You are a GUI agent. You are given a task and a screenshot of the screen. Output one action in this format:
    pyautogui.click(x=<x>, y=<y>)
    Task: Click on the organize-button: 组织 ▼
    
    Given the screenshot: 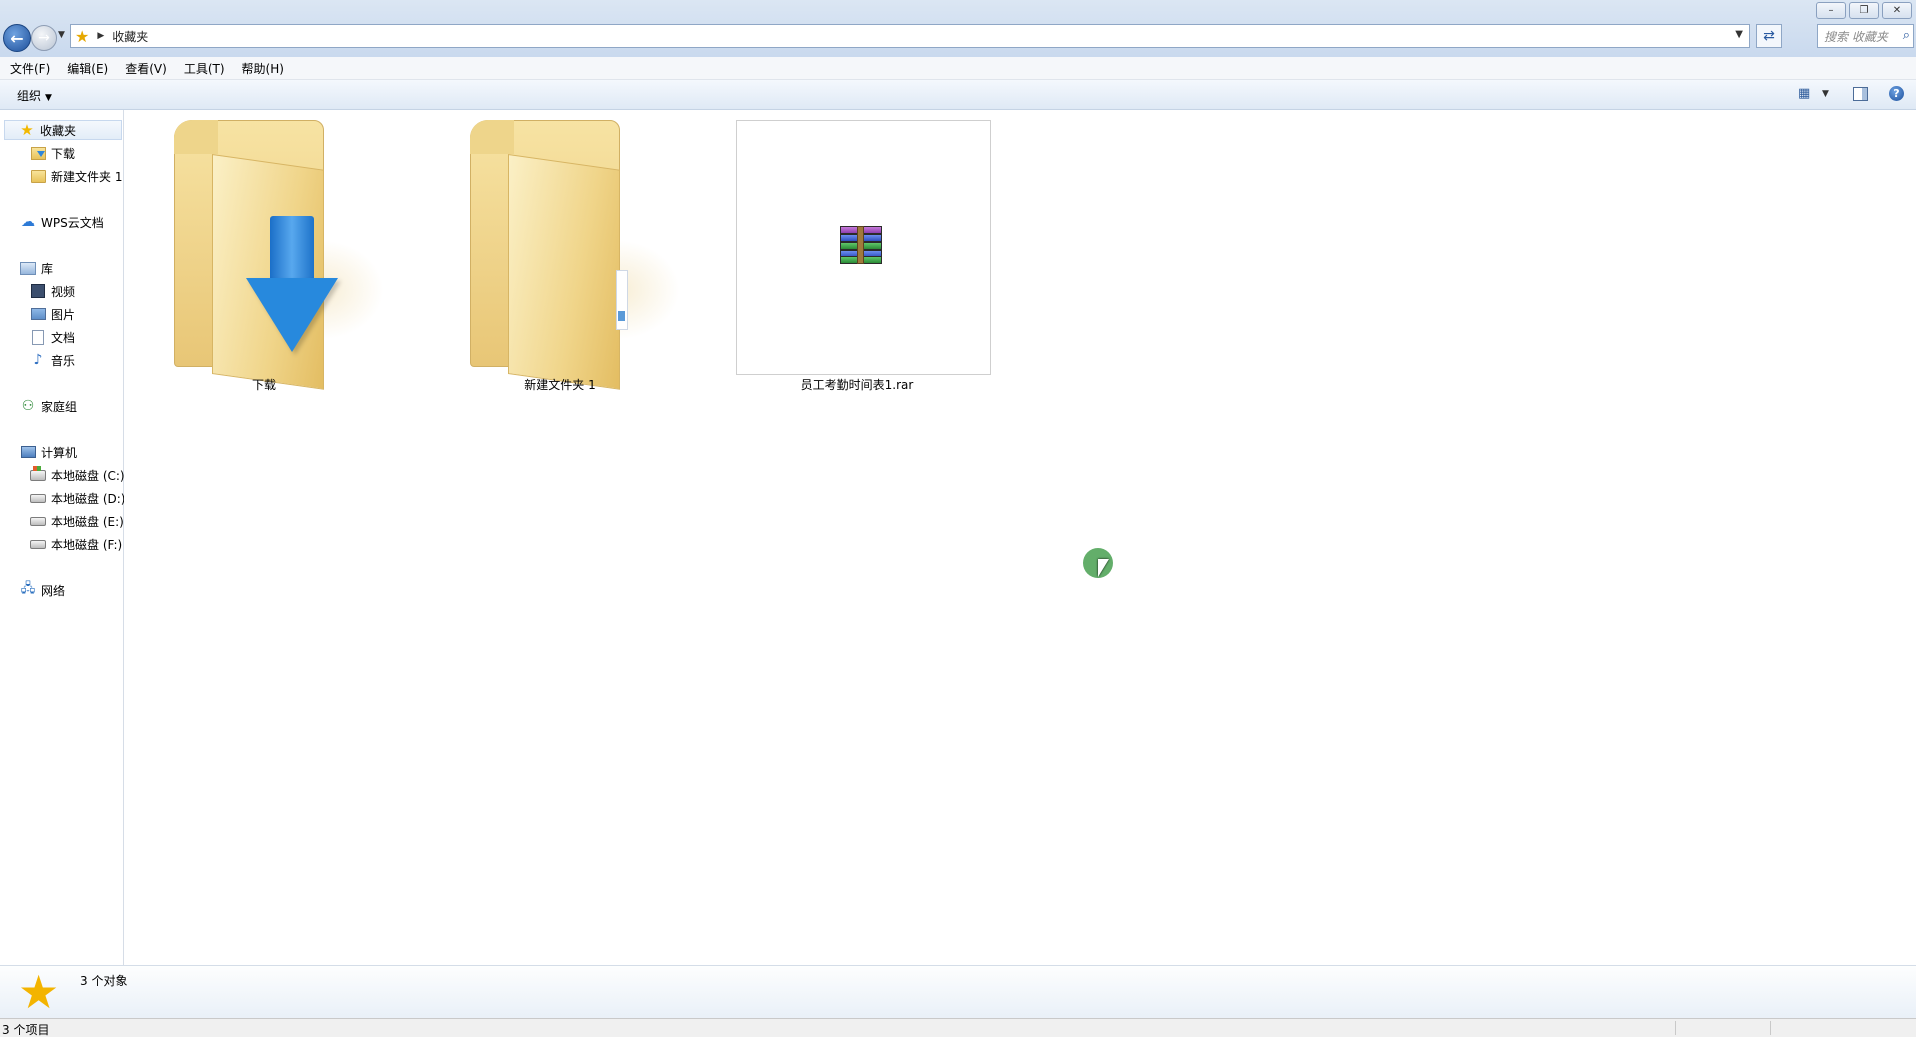 What is the action you would take?
    pyautogui.click(x=34, y=95)
    